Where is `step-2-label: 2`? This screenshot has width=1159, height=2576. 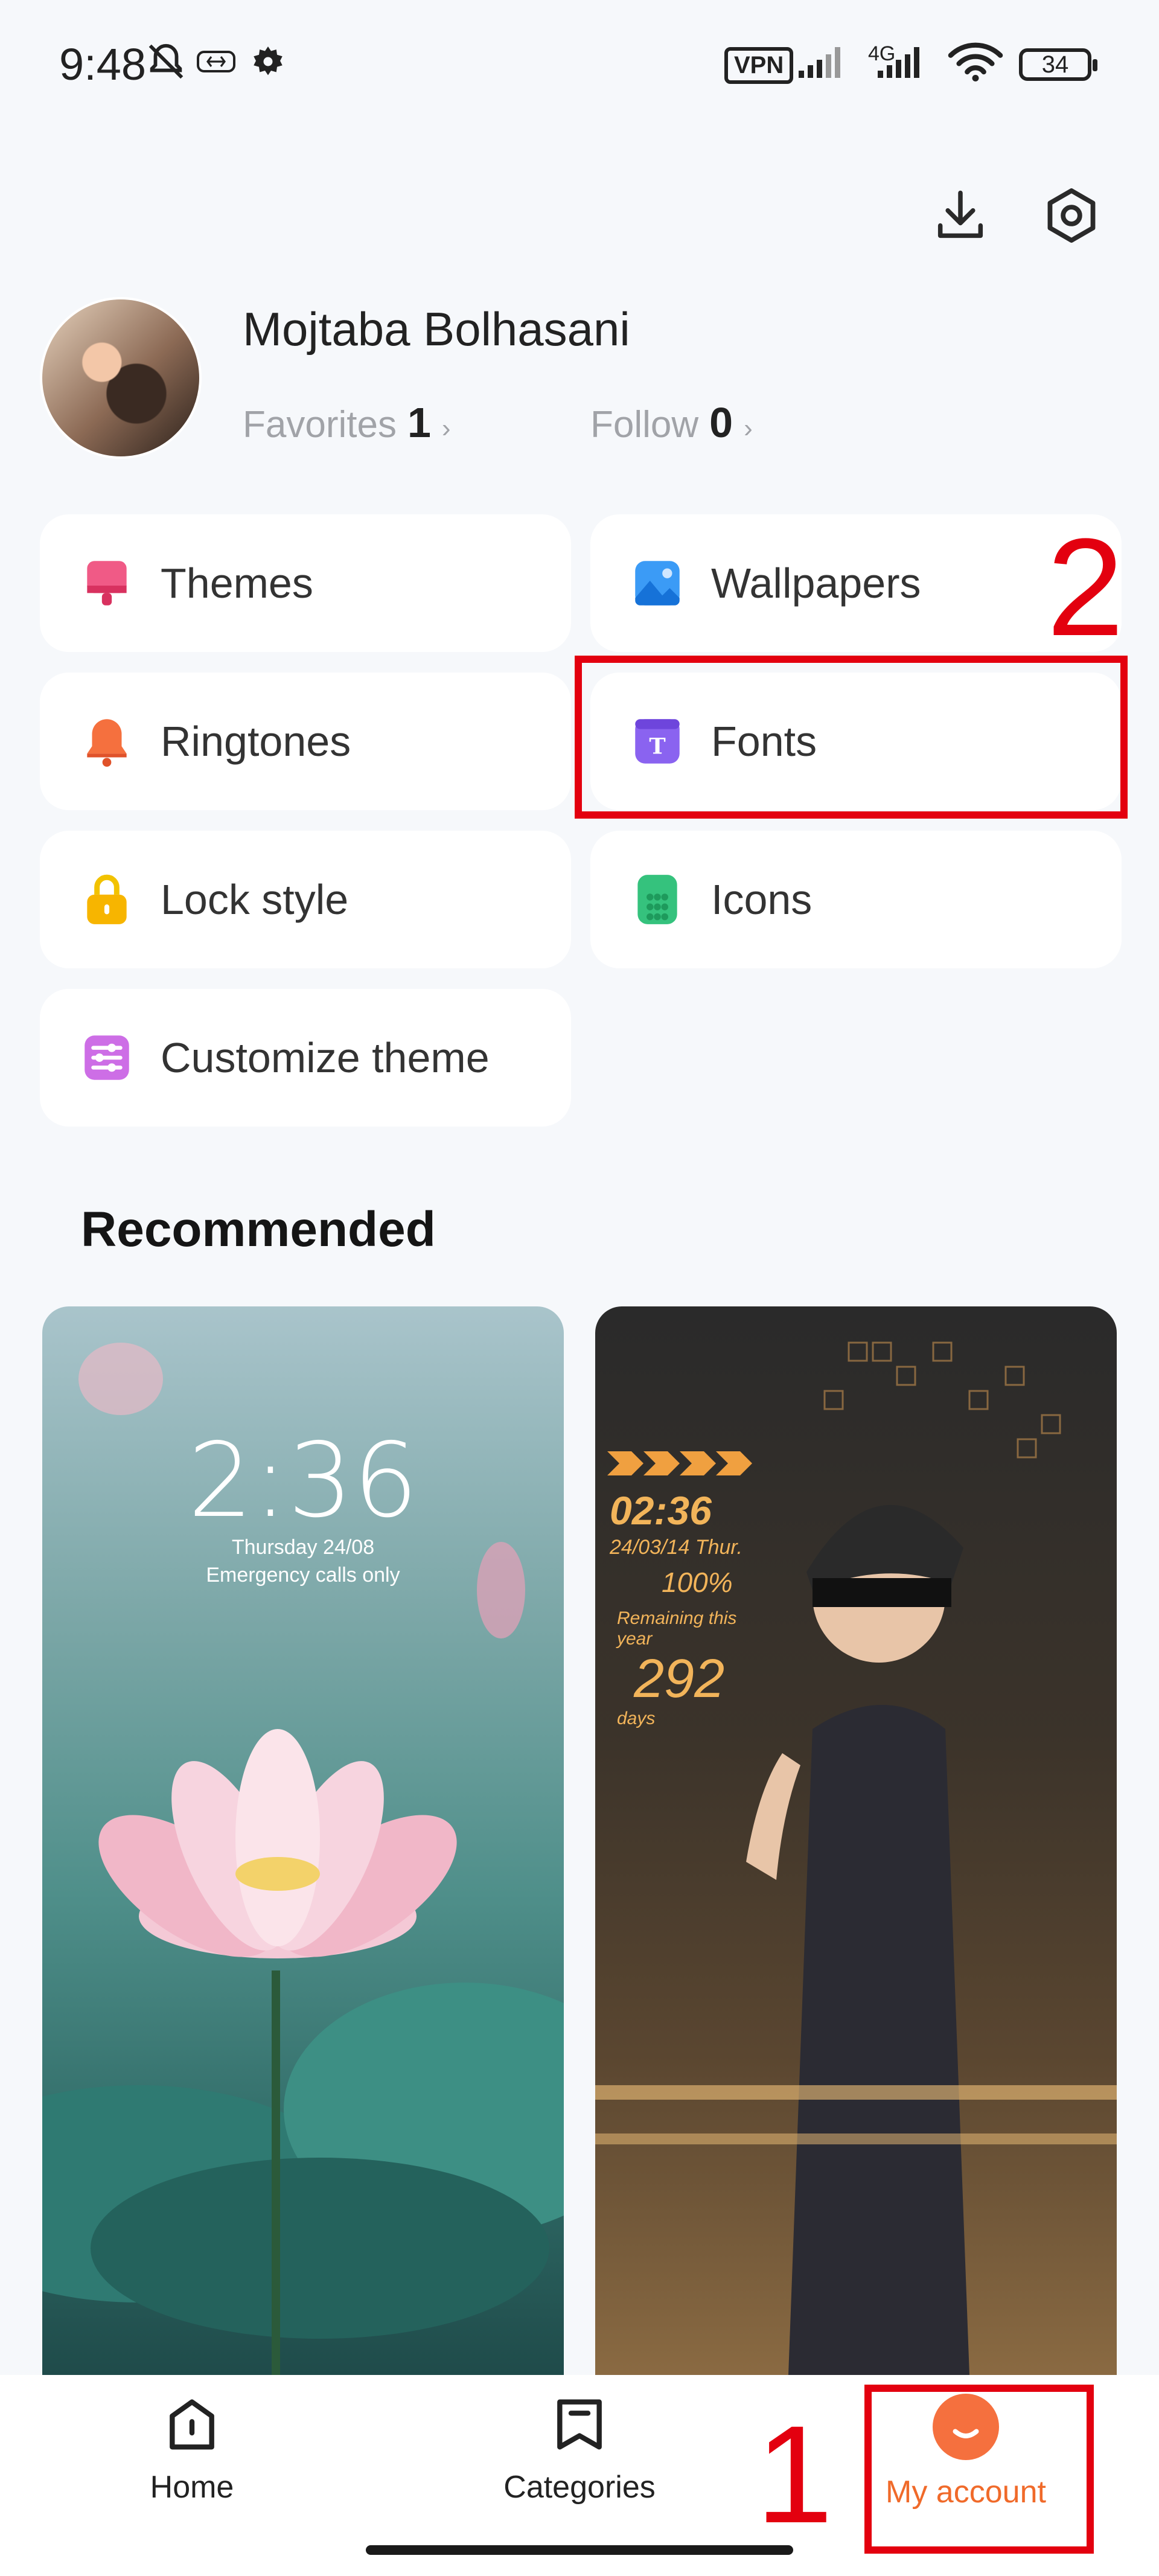 step-2-label: 2 is located at coordinates (1085, 587).